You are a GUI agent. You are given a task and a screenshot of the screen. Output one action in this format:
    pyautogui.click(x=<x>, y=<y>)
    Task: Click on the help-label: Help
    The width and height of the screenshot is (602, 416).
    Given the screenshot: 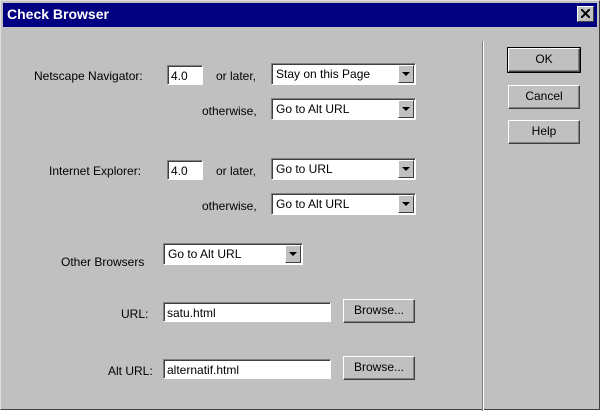 What is the action you would take?
    pyautogui.click(x=544, y=131)
    